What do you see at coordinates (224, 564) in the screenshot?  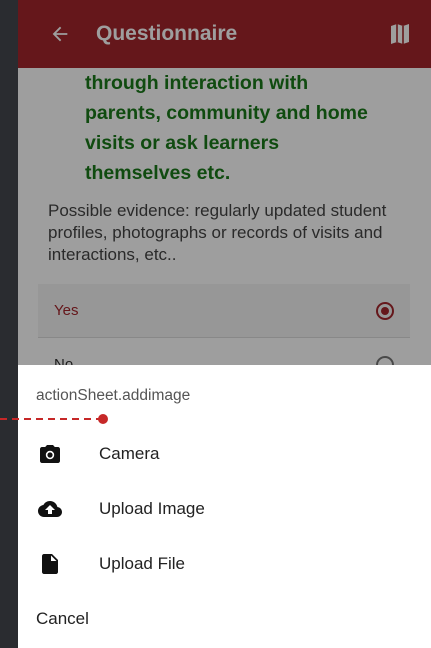 I see `upload-file-option: Upload File` at bounding box center [224, 564].